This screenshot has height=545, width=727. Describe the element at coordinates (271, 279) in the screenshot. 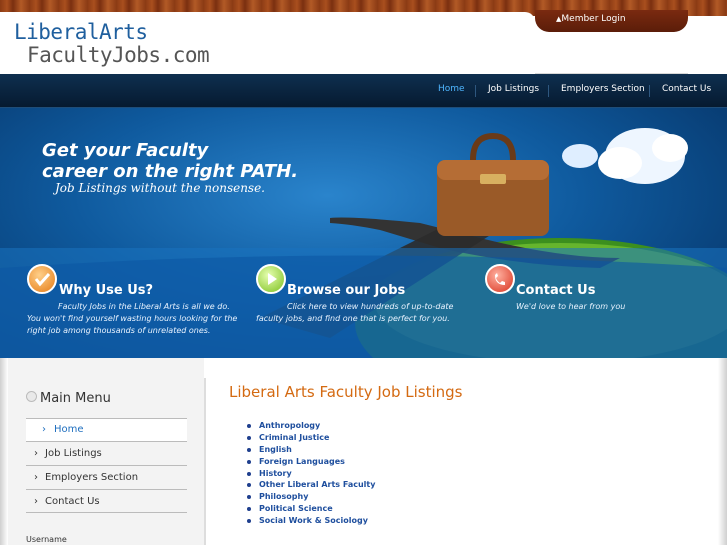

I see `play-icon` at that location.